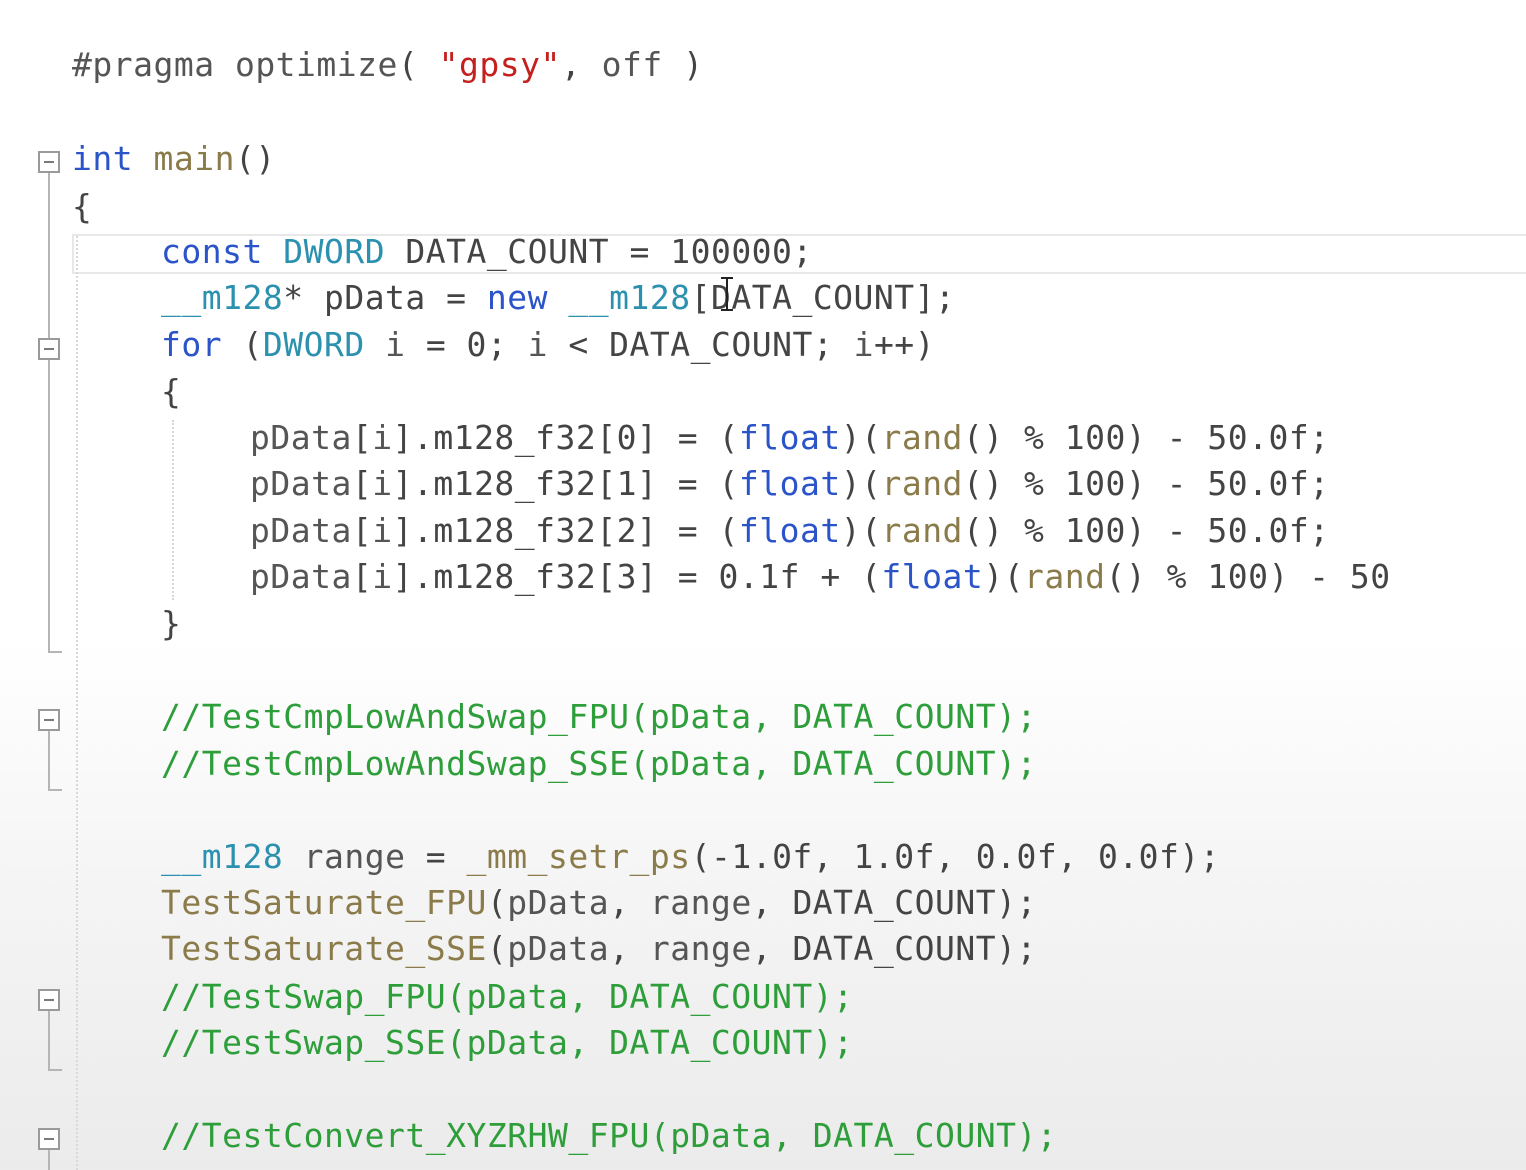 This screenshot has height=1170, width=1526. I want to click on code-token: ].m128_f32[3] = 0.1f + (, so click(637, 576).